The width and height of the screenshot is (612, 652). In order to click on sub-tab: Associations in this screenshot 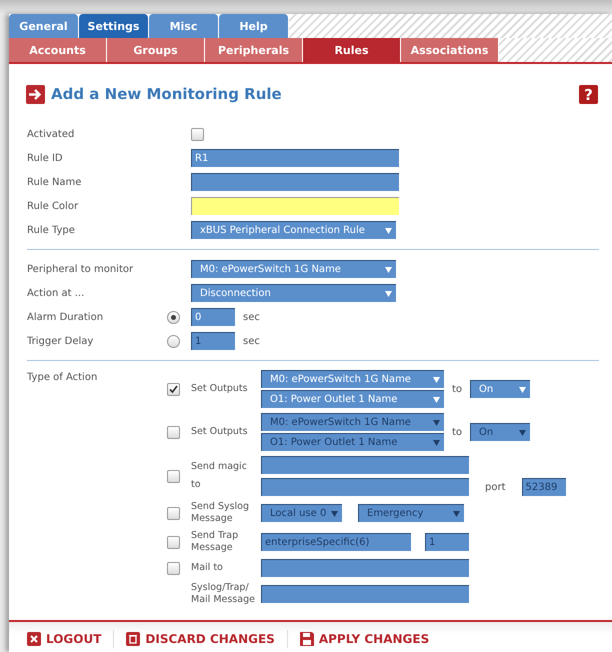, I will do `click(449, 50)`.